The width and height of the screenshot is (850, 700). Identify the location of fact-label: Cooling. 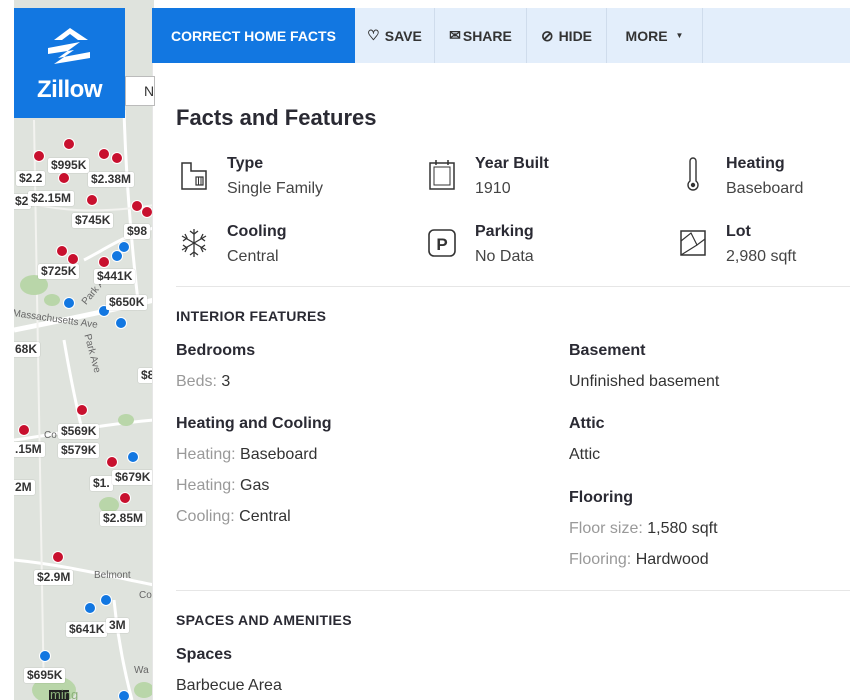
(257, 231).